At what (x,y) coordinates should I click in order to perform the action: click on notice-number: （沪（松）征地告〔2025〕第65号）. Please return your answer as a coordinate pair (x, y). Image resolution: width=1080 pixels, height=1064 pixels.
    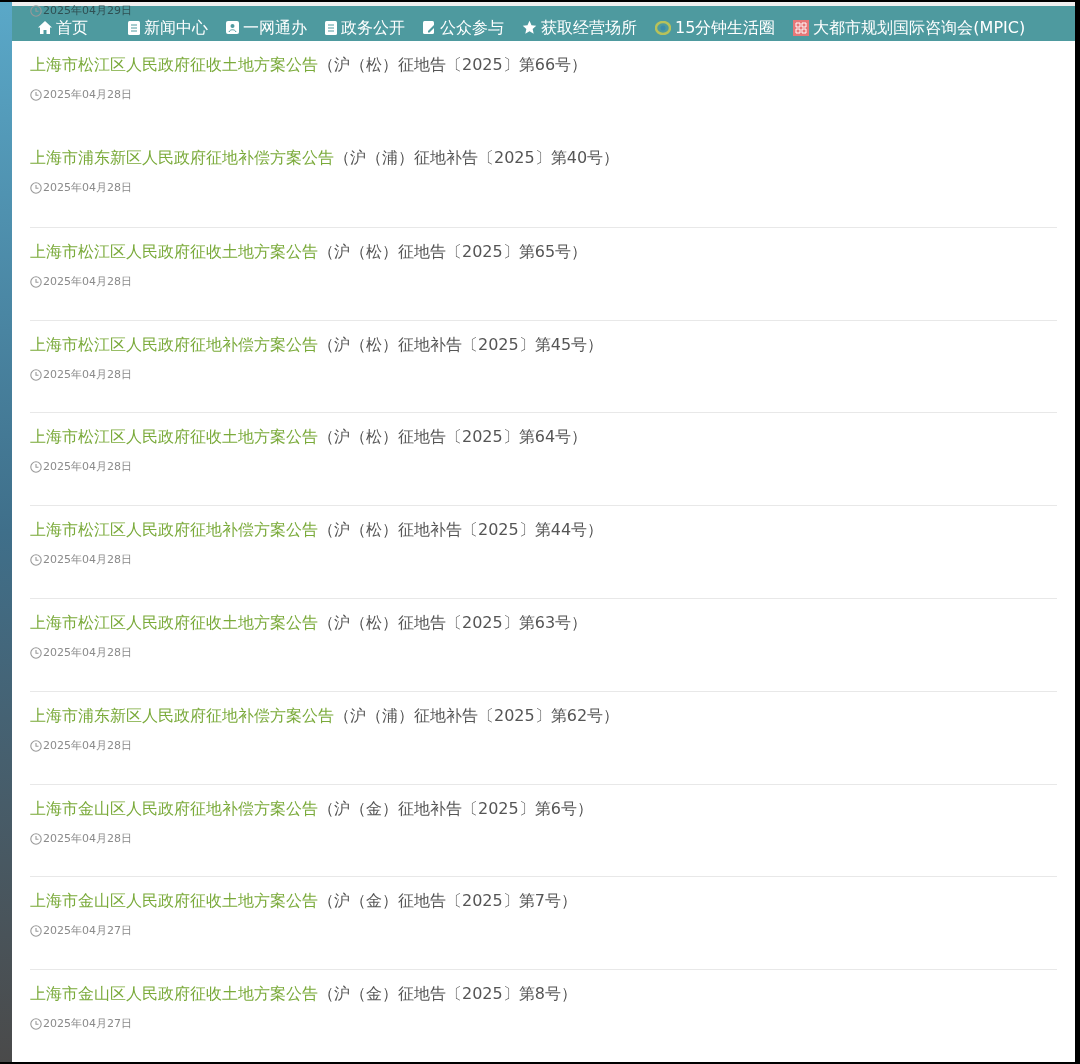
    Looking at the image, I should click on (453, 251).